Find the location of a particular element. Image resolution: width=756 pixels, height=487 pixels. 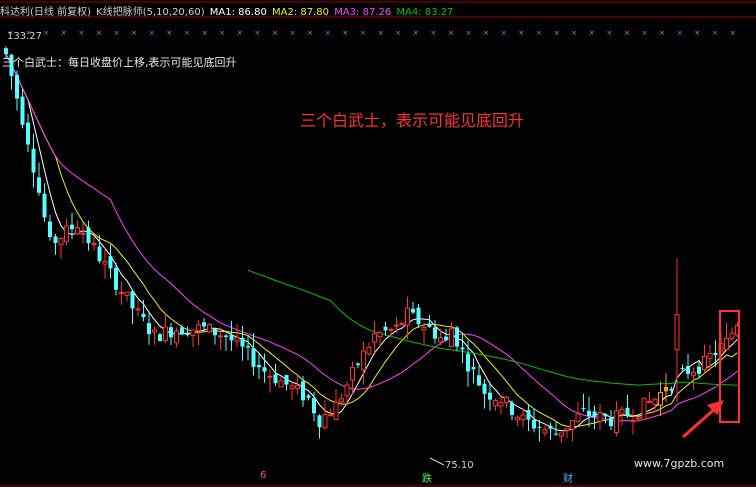

stock-title: 科达利(日线 前复权) is located at coordinates (45, 12).